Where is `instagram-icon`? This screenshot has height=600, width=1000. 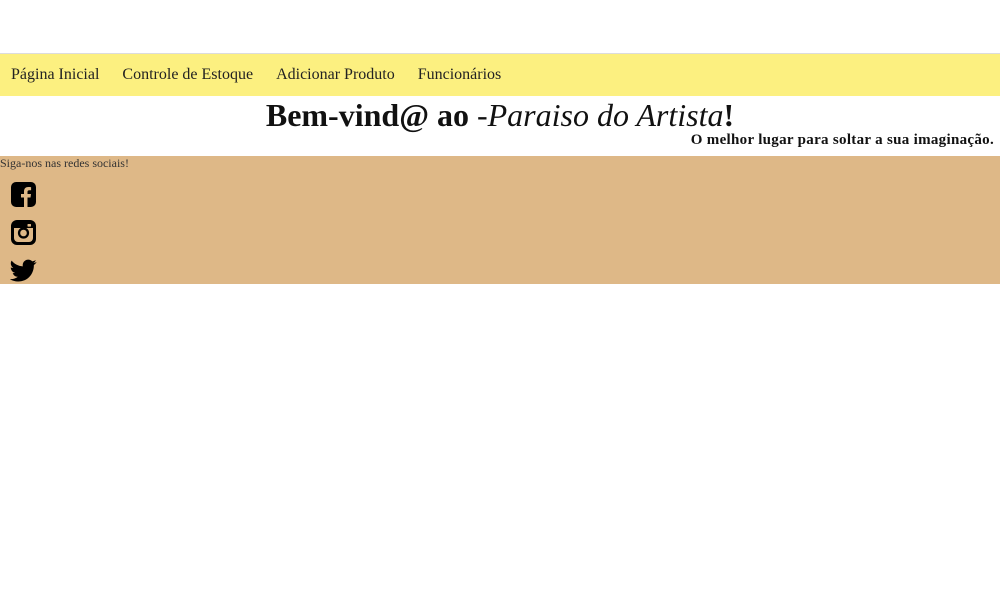
instagram-icon is located at coordinates (23, 232).